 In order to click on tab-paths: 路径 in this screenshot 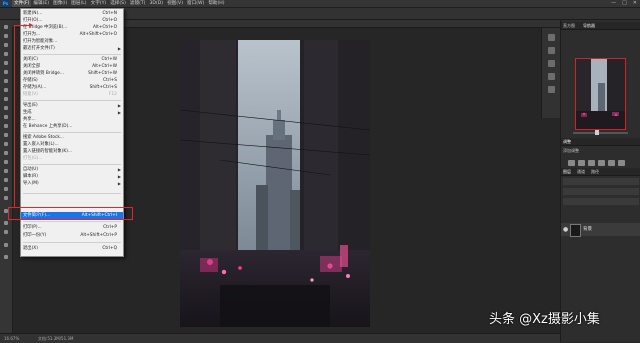, I will do `click(595, 171)`.